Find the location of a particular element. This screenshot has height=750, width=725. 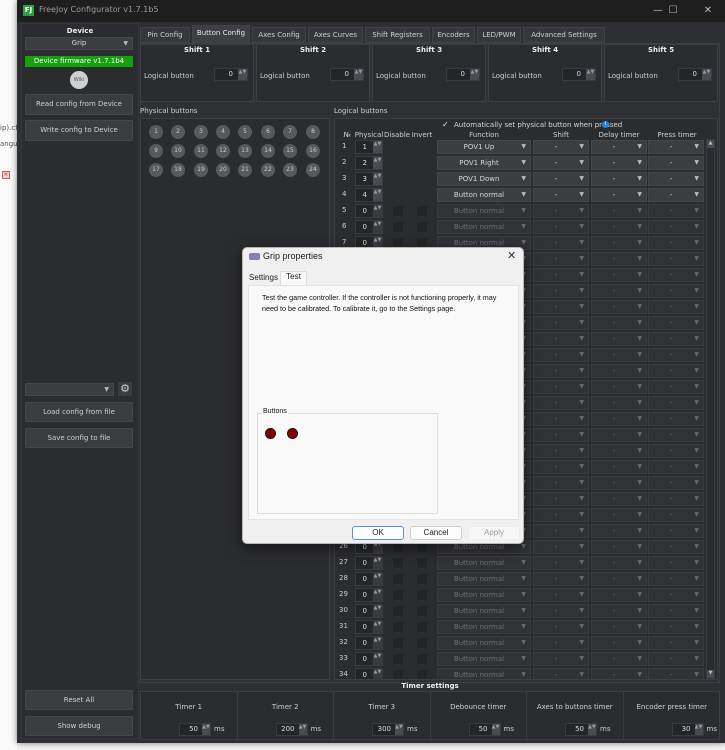

ok-button: OK is located at coordinates (378, 533).